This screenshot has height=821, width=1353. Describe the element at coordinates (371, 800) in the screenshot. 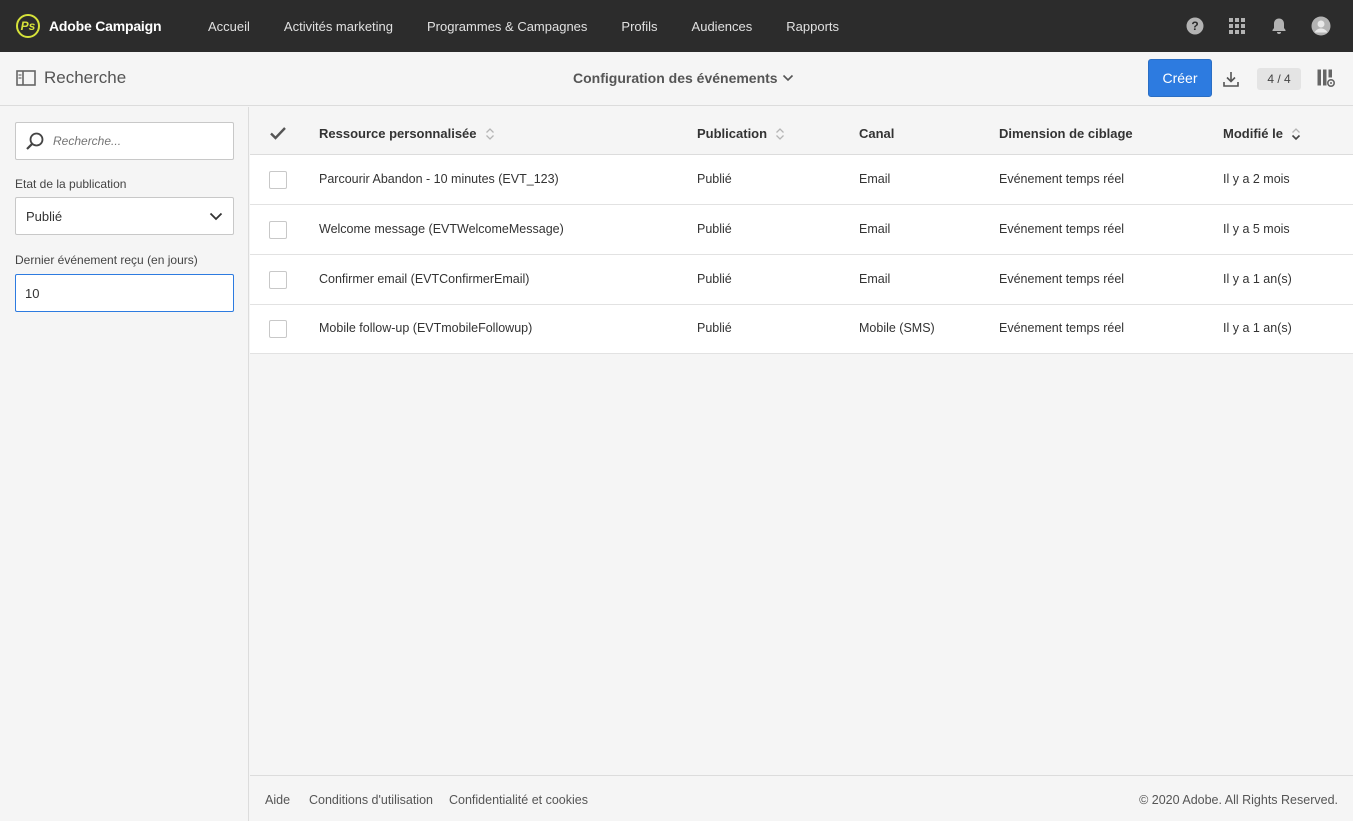

I see `footer-link-terms: Conditions d'utilisation` at that location.